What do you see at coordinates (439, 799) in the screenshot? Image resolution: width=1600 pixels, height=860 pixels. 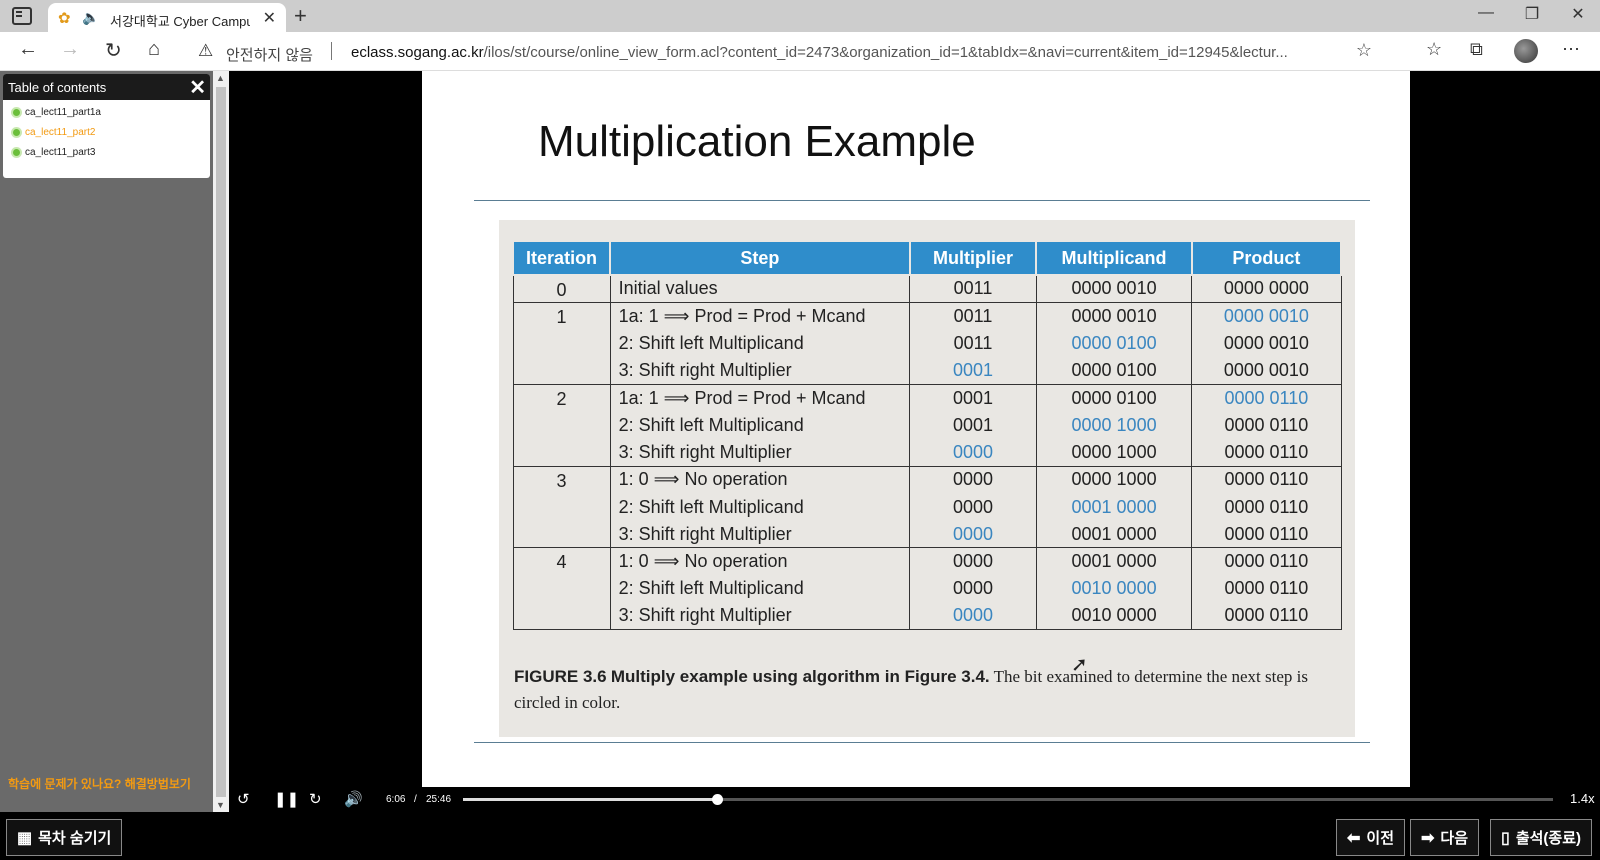 I see `duration: 25:46` at bounding box center [439, 799].